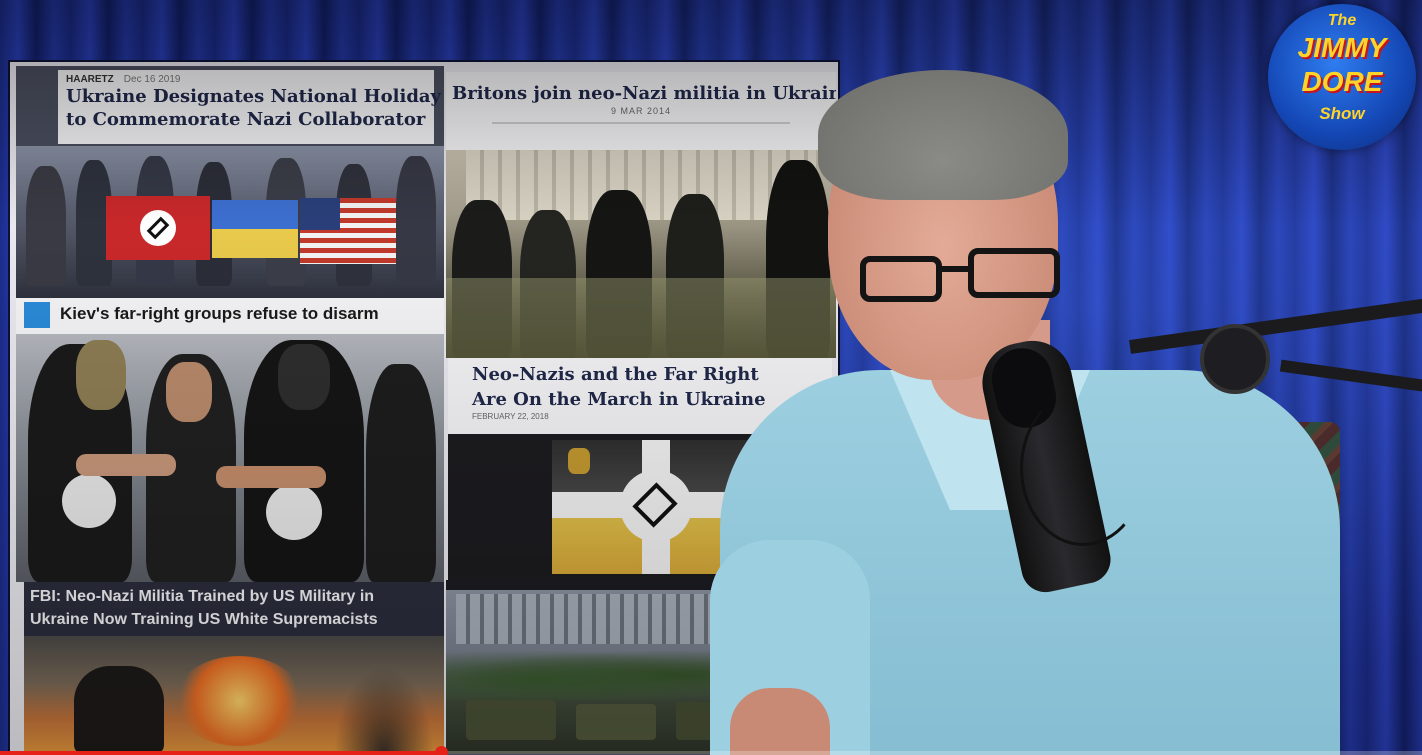 This screenshot has height=755, width=1422. What do you see at coordinates (255, 229) in the screenshot?
I see `ukraine-flag` at bounding box center [255, 229].